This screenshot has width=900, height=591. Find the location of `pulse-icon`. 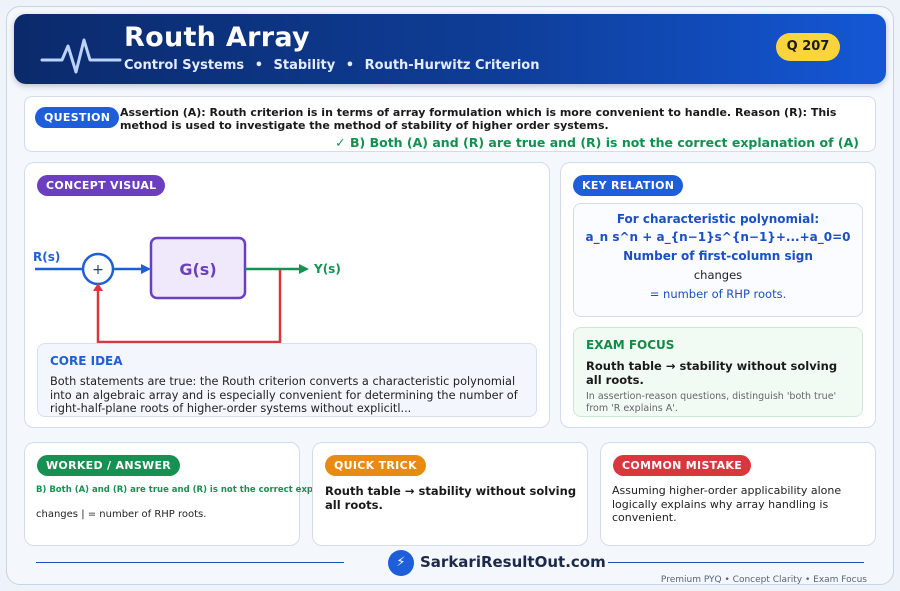

pulse-icon is located at coordinates (81, 56).